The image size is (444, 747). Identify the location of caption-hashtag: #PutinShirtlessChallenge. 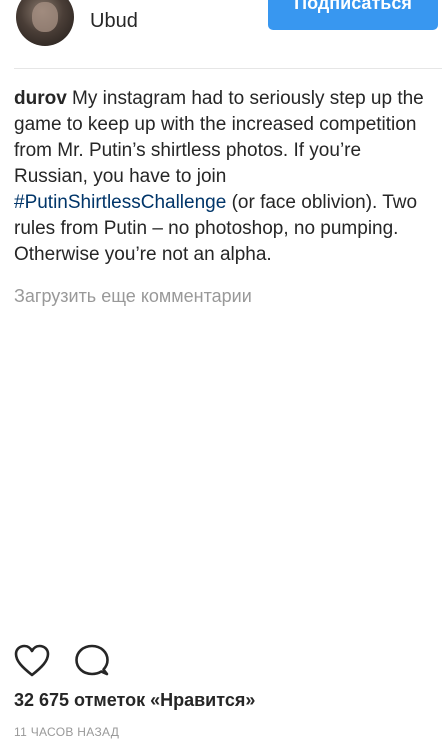
(120, 202).